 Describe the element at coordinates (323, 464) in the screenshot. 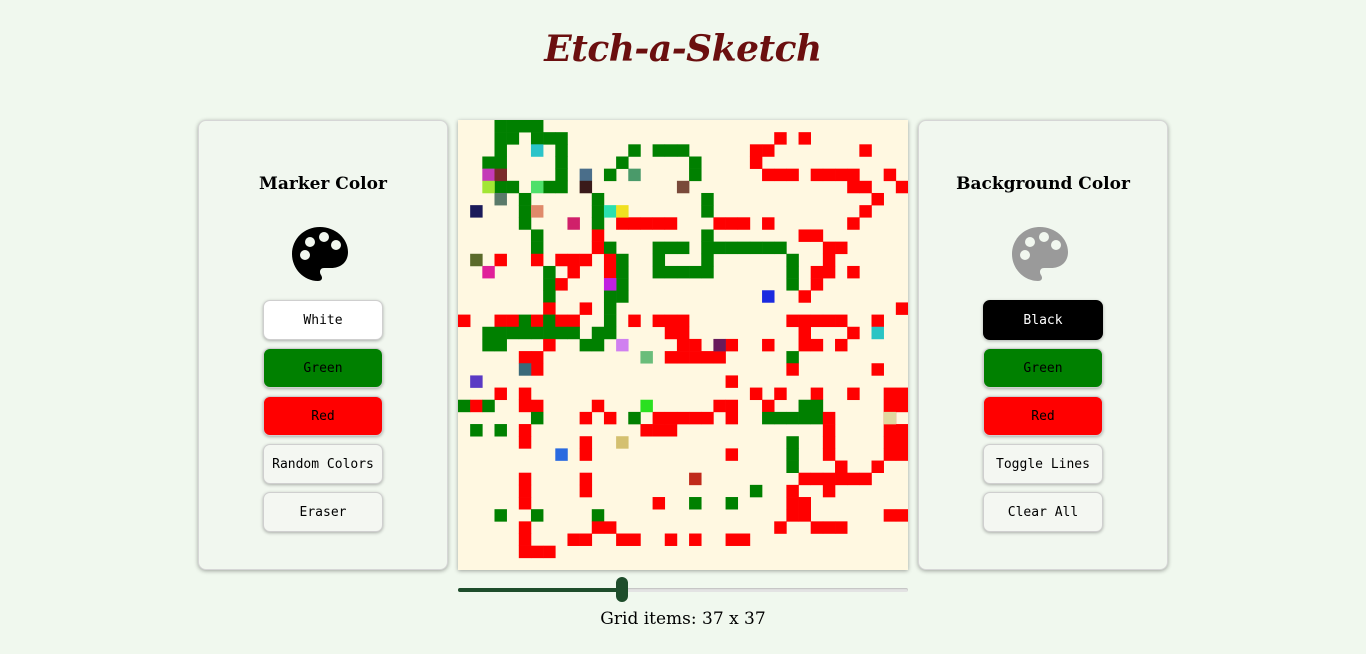

I see `marker-random-colors-button: Random Colors` at that location.